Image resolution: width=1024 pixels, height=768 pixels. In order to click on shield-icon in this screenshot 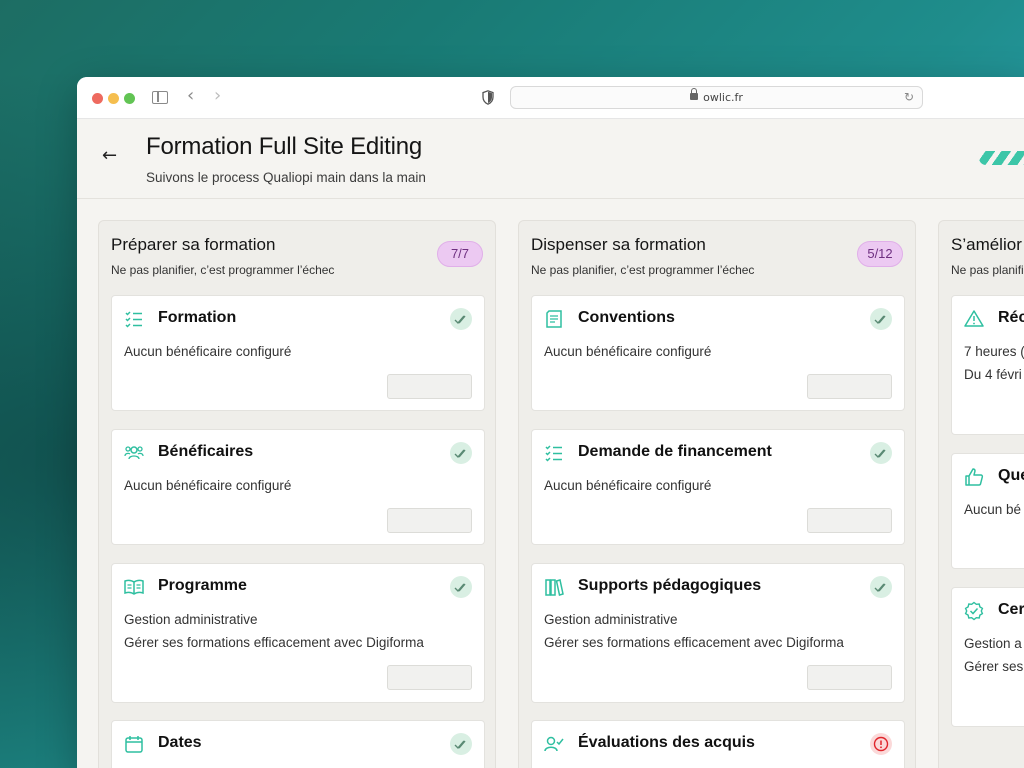, I will do `click(488, 97)`.